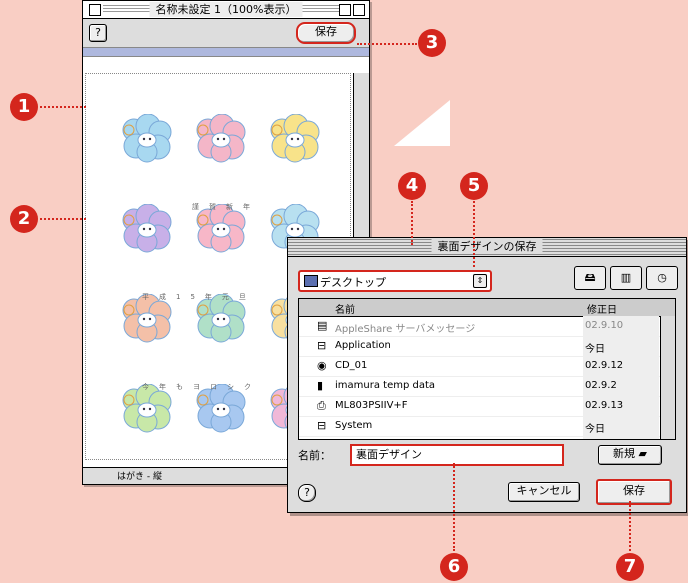  I want to click on document-icon: ▤, so click(322, 325).